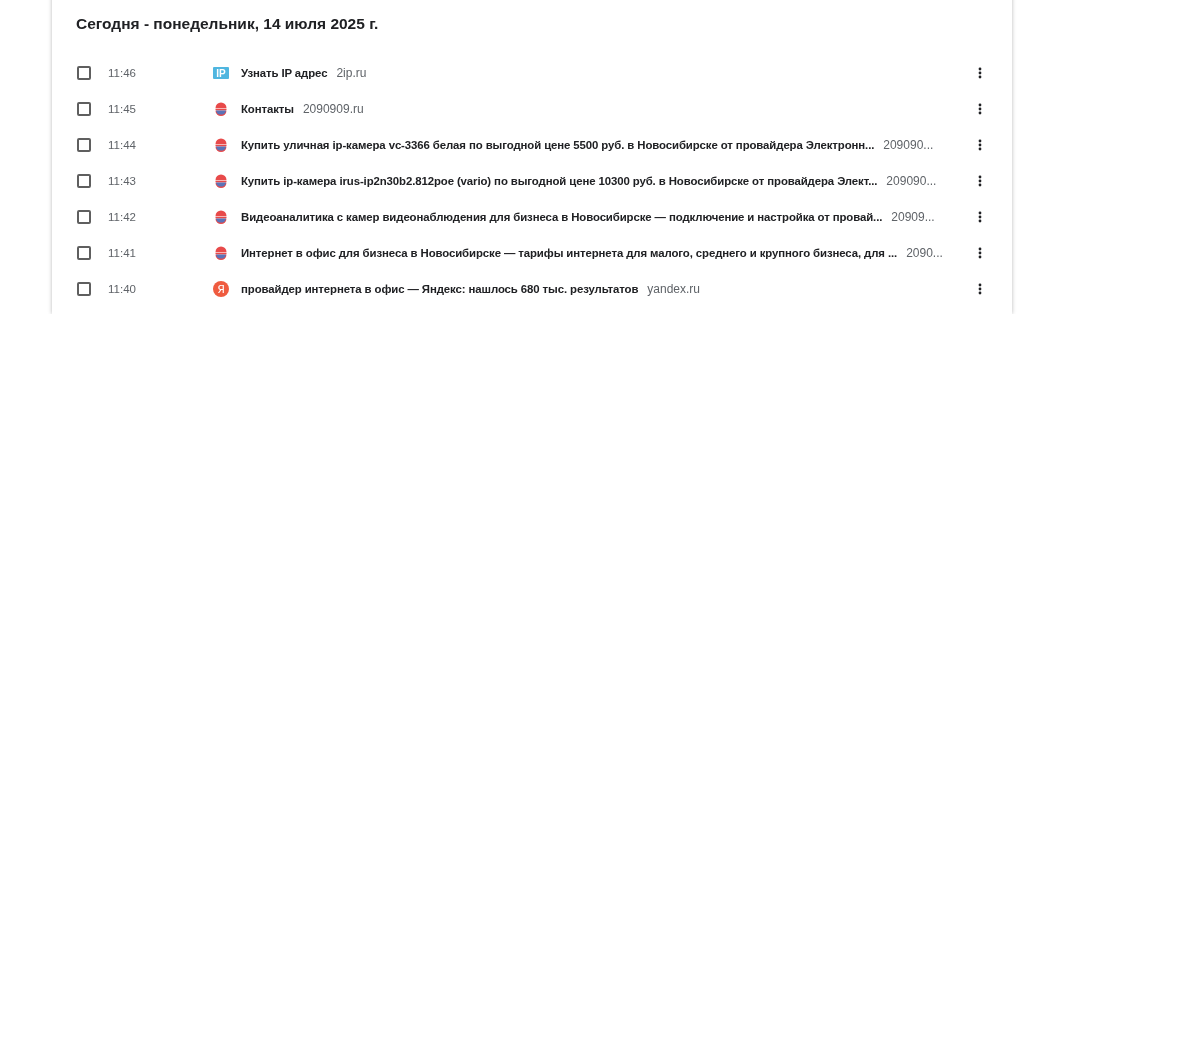  I want to click on visit-time: 11:46, so click(122, 73).